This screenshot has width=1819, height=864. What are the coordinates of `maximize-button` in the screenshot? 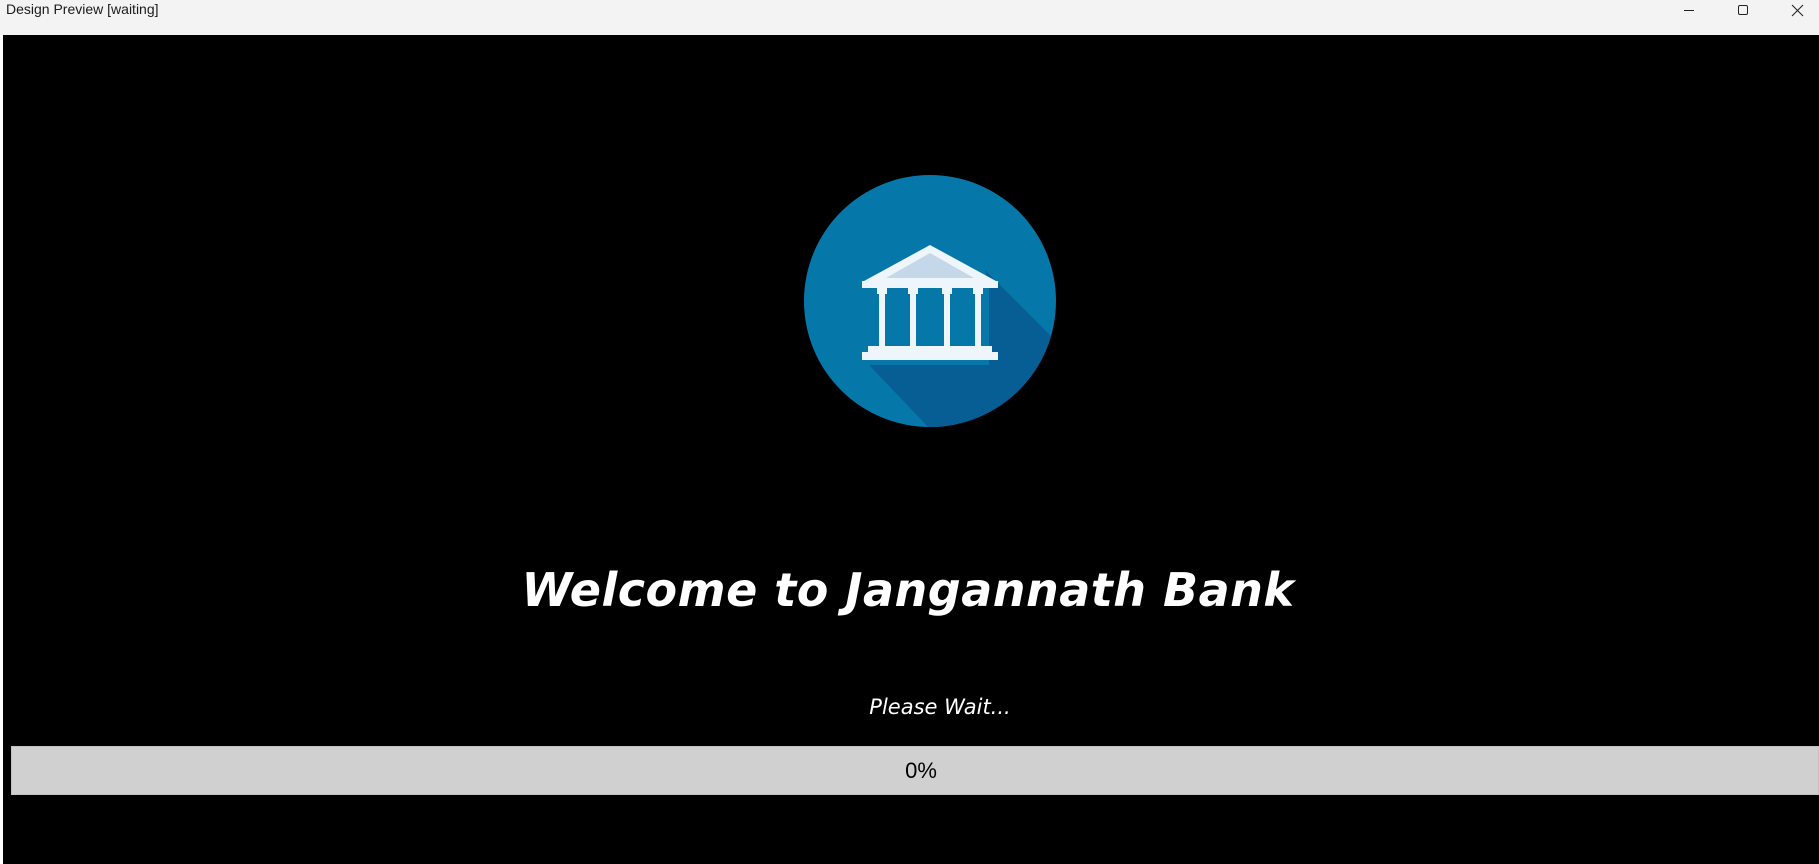 It's located at (1743, 10).